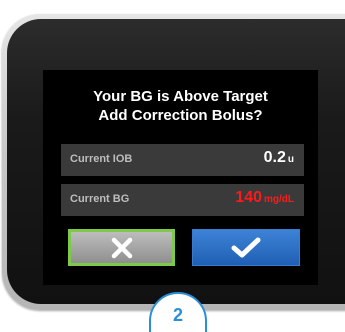 This screenshot has width=345, height=332. I want to click on dialog-title-line1: Your BG is Above Target, so click(180, 96).